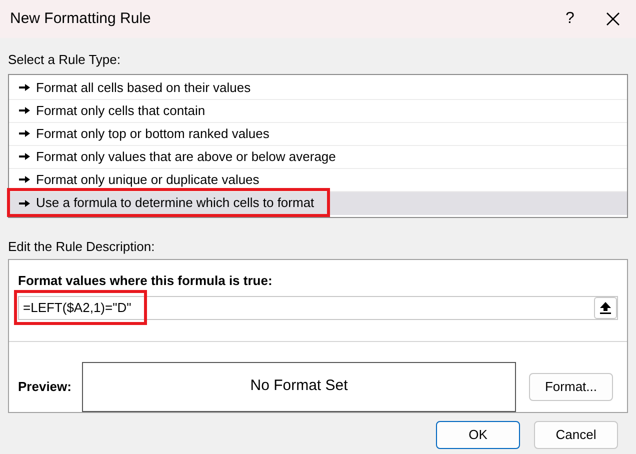 The image size is (636, 454). What do you see at coordinates (153, 133) in the screenshot?
I see `rule-type-label: Format only top or bottom ranked values` at bounding box center [153, 133].